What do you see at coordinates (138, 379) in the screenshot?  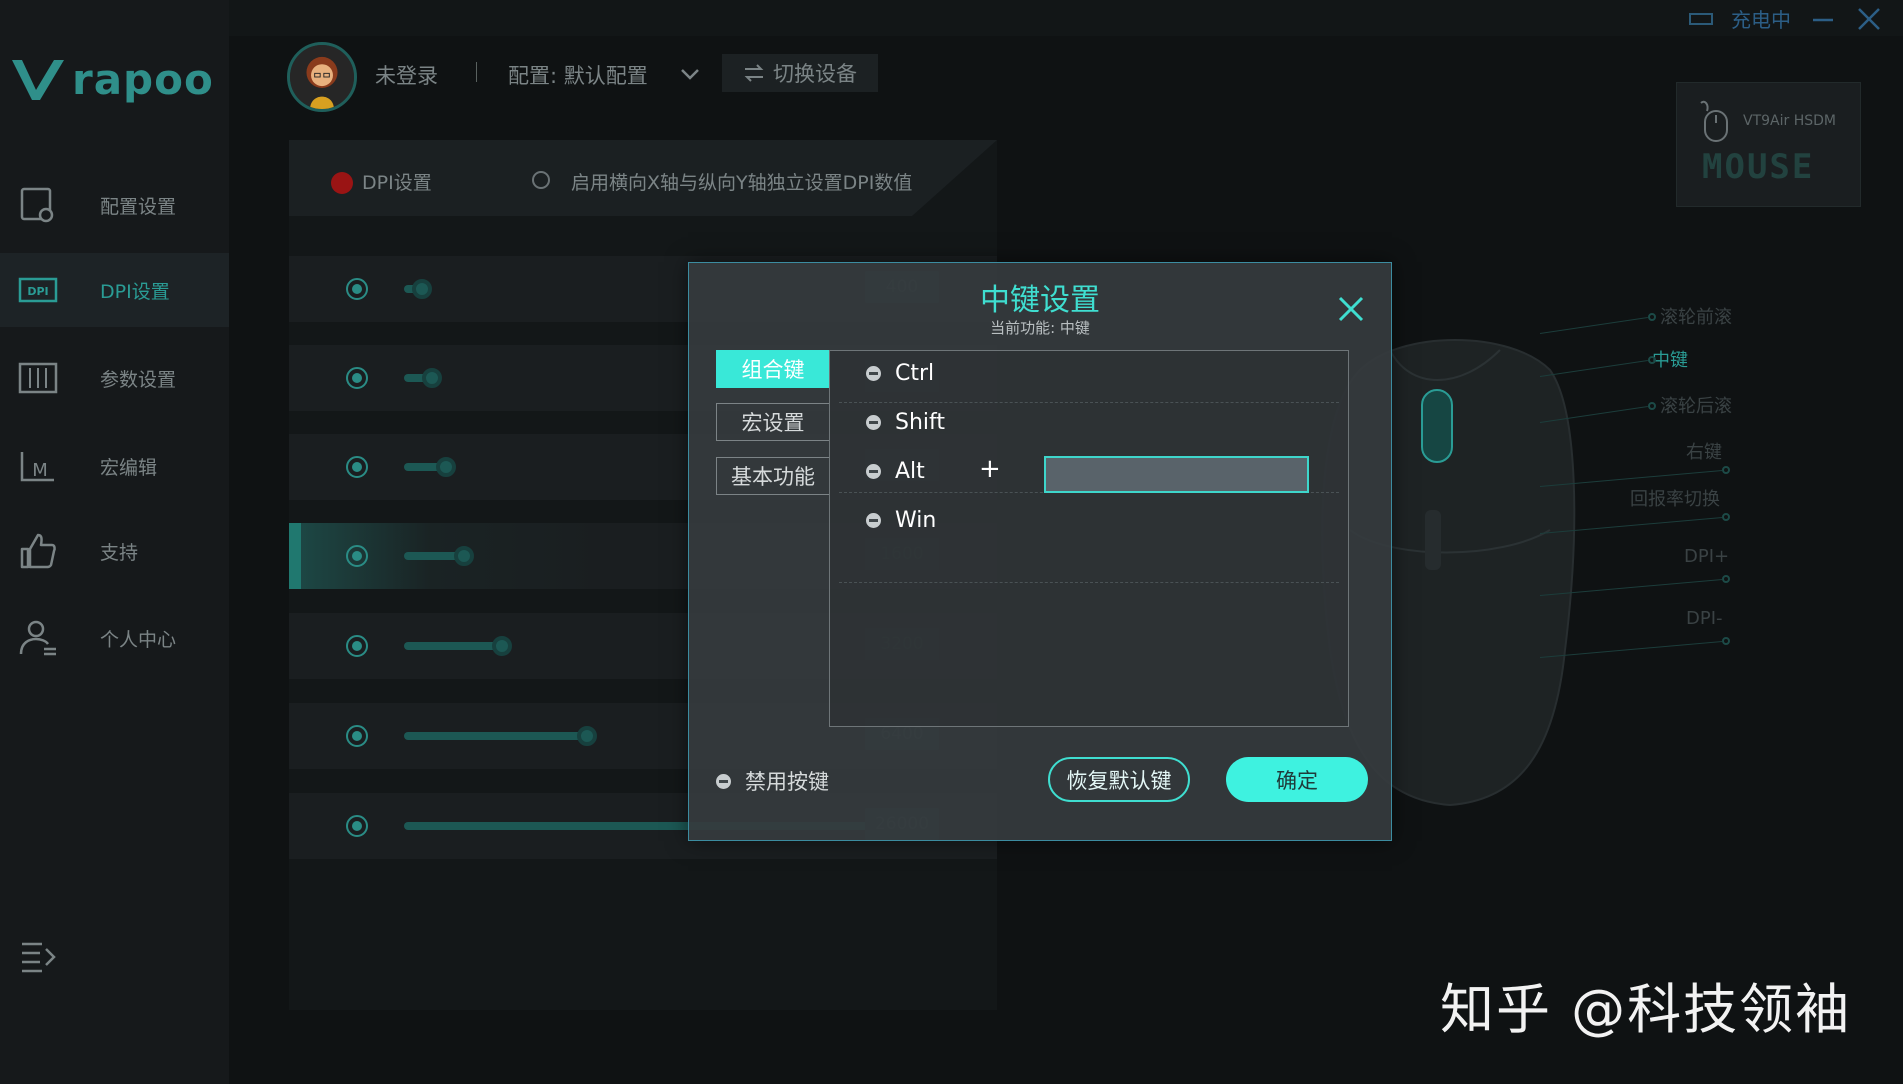 I see `sidebar-item-label: 参数设置` at bounding box center [138, 379].